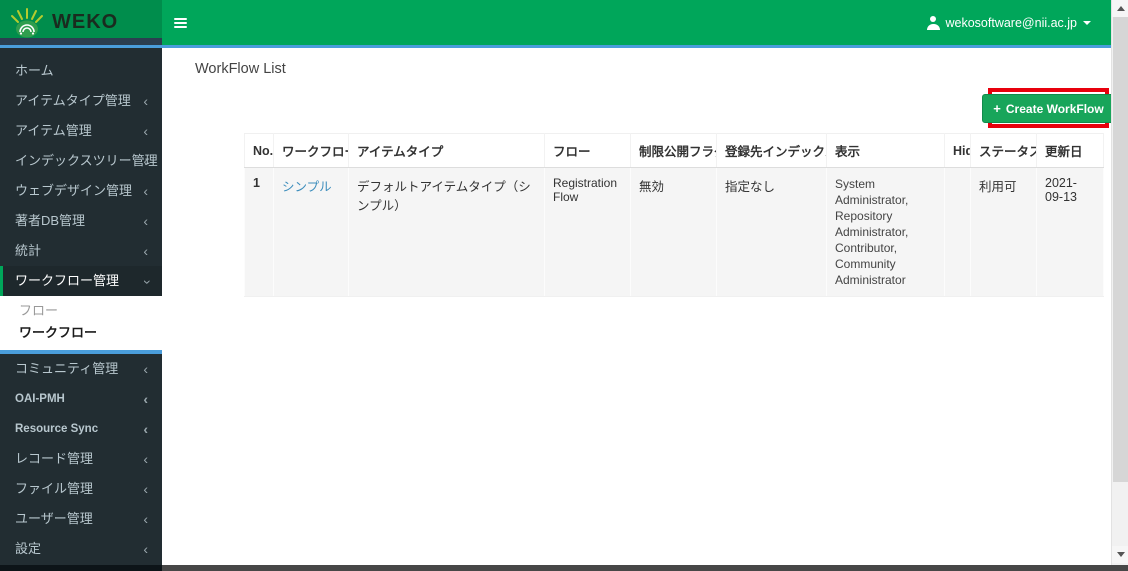 The height and width of the screenshot is (571, 1128). Describe the element at coordinates (81, 333) in the screenshot. I see `submenu-item-workflow: ワークフロー` at that location.